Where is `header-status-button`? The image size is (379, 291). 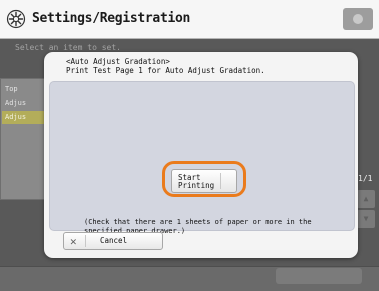 header-status-button is located at coordinates (358, 19).